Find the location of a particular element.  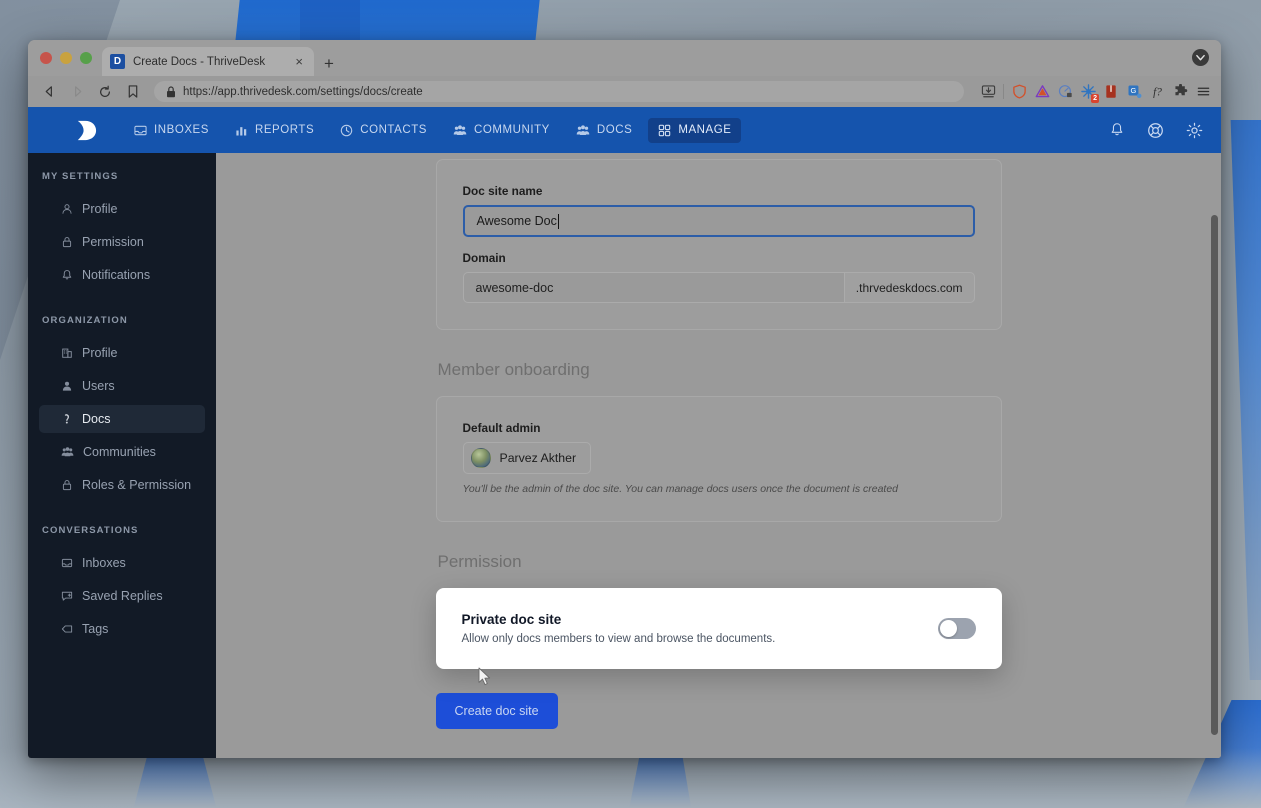

svg-text: f? is located at coordinates (1157, 92).